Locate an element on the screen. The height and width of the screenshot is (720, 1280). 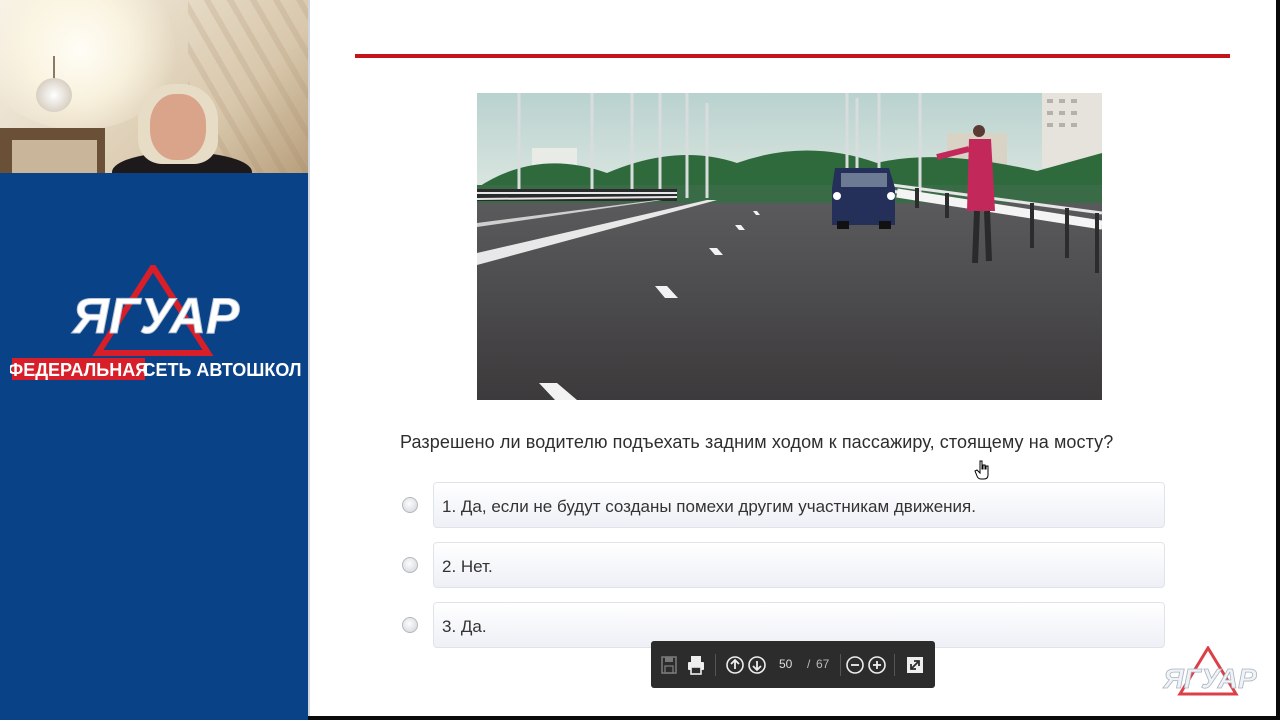
save-icon is located at coordinates (669, 665).